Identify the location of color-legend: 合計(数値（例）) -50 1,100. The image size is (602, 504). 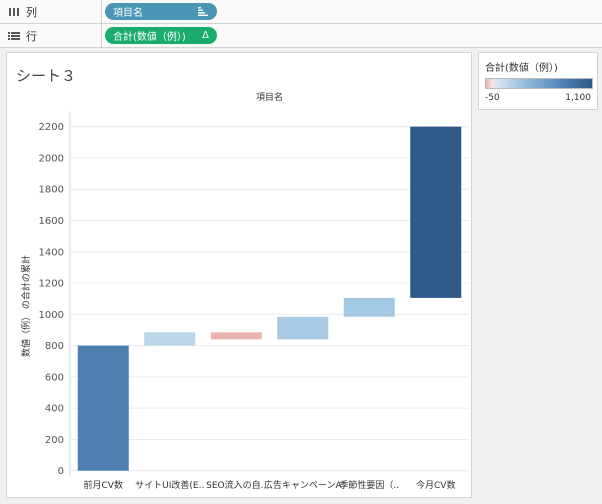
(538, 81).